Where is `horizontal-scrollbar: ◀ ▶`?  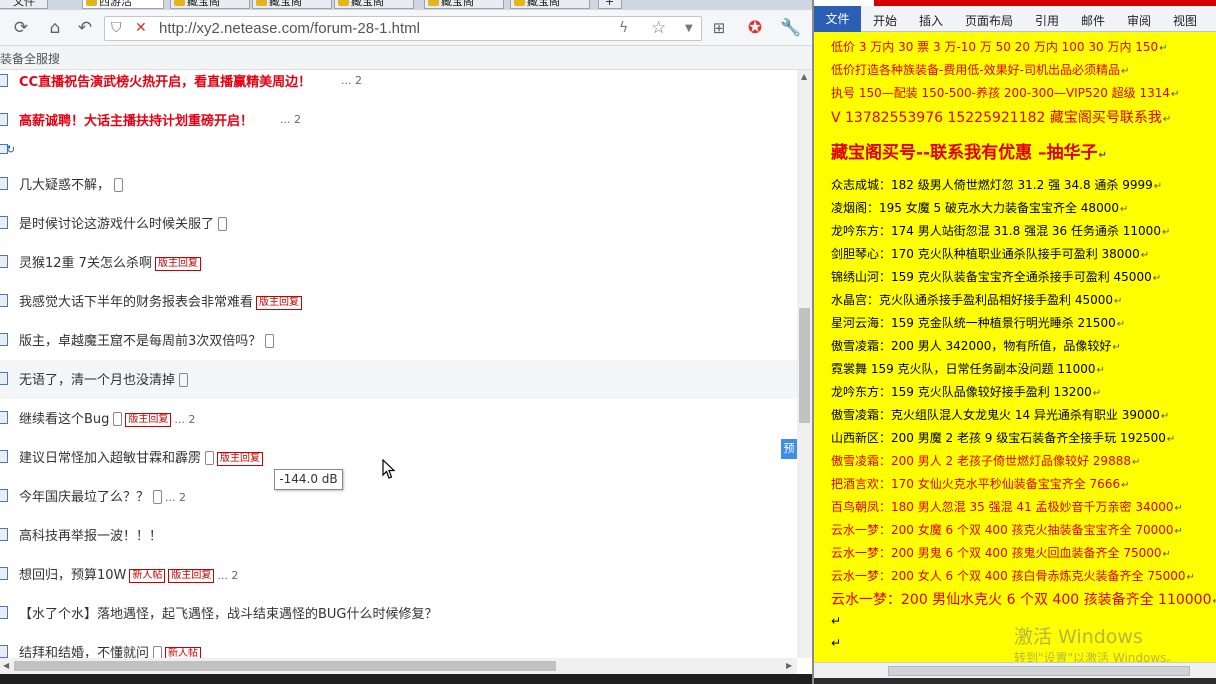
horizontal-scrollbar: ◀ ▶ is located at coordinates (398, 666).